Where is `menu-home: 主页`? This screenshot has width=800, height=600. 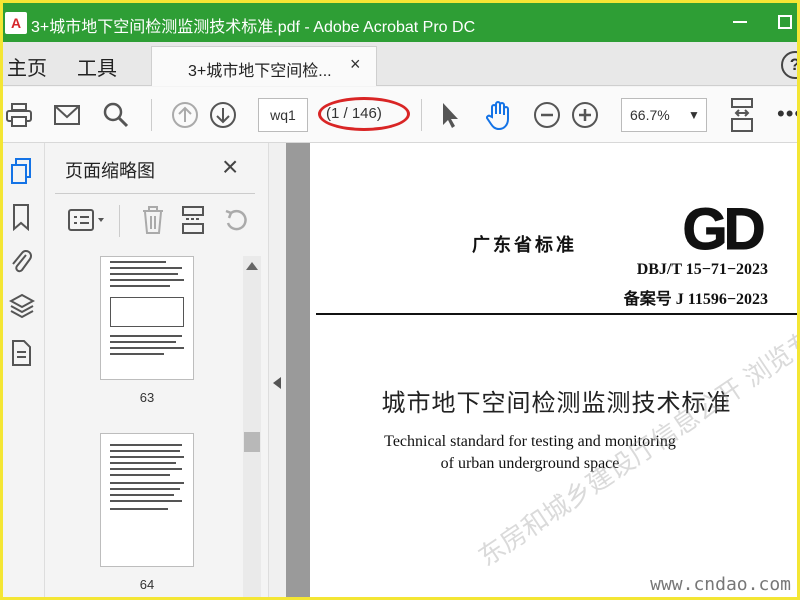
menu-home: 主页 is located at coordinates (27, 66).